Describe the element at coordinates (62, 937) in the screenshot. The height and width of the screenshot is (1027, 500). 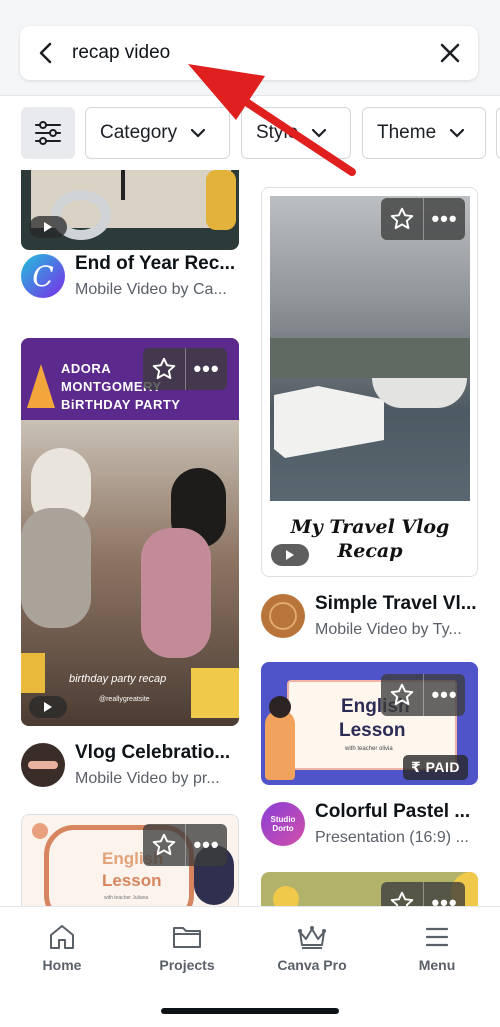
I see `home-icon` at that location.